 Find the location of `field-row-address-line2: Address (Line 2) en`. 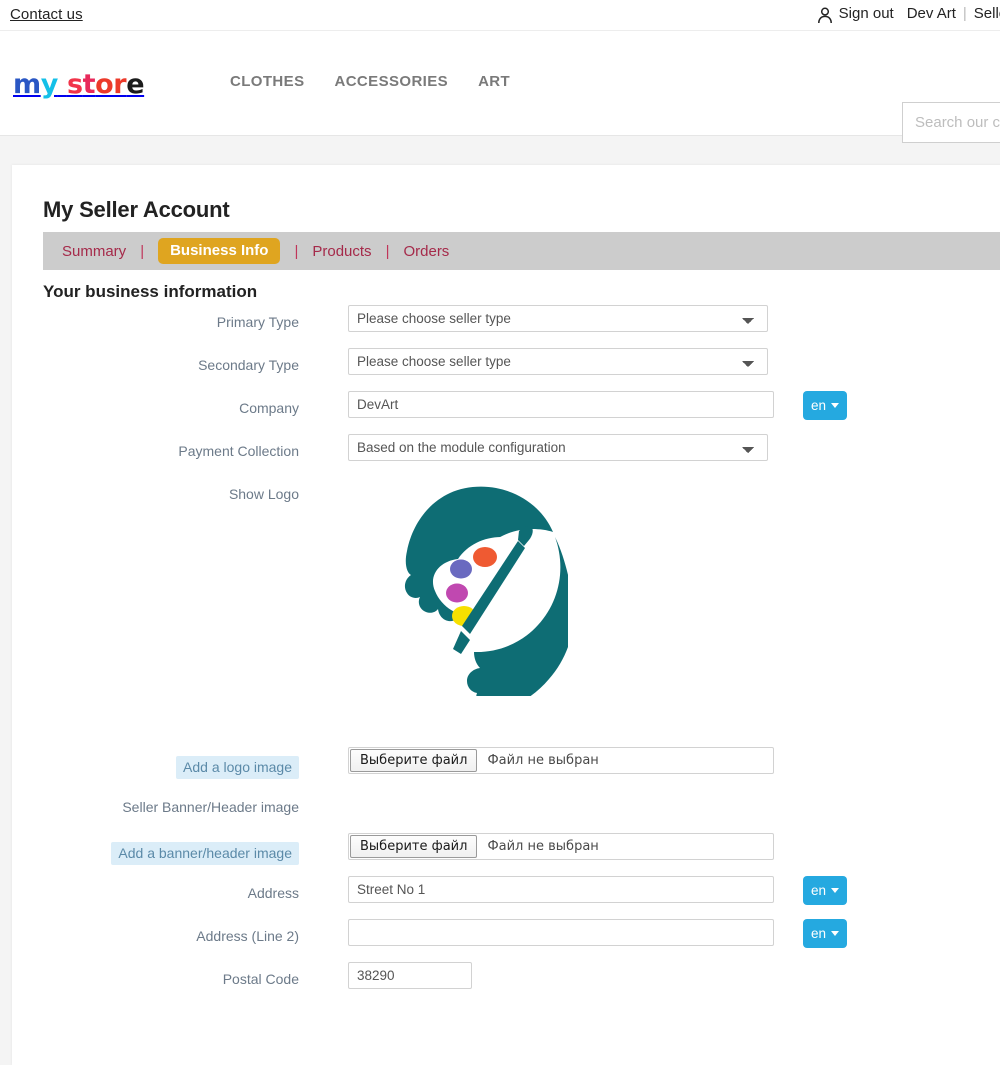

field-row-address-line2: Address (Line 2) en is located at coordinates (506, 940).